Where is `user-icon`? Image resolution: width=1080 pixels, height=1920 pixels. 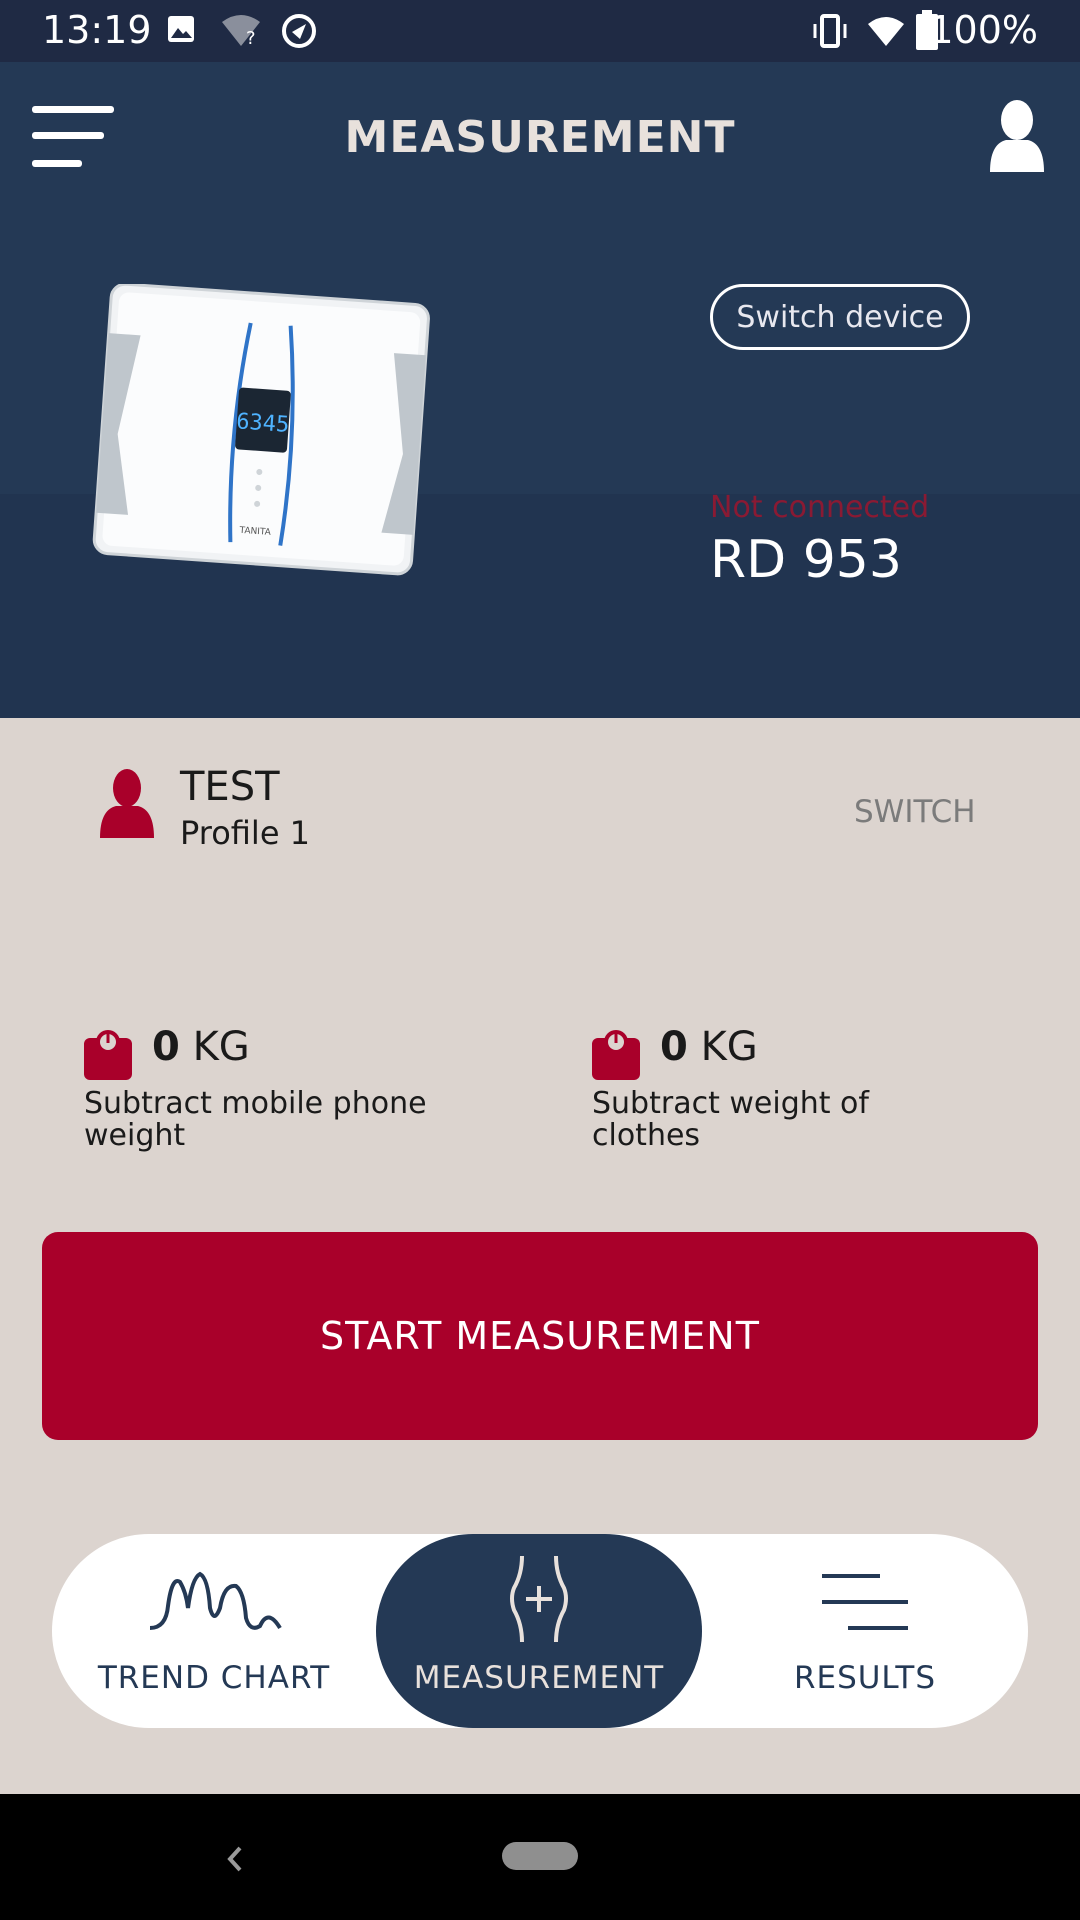 user-icon is located at coordinates (1017, 136).